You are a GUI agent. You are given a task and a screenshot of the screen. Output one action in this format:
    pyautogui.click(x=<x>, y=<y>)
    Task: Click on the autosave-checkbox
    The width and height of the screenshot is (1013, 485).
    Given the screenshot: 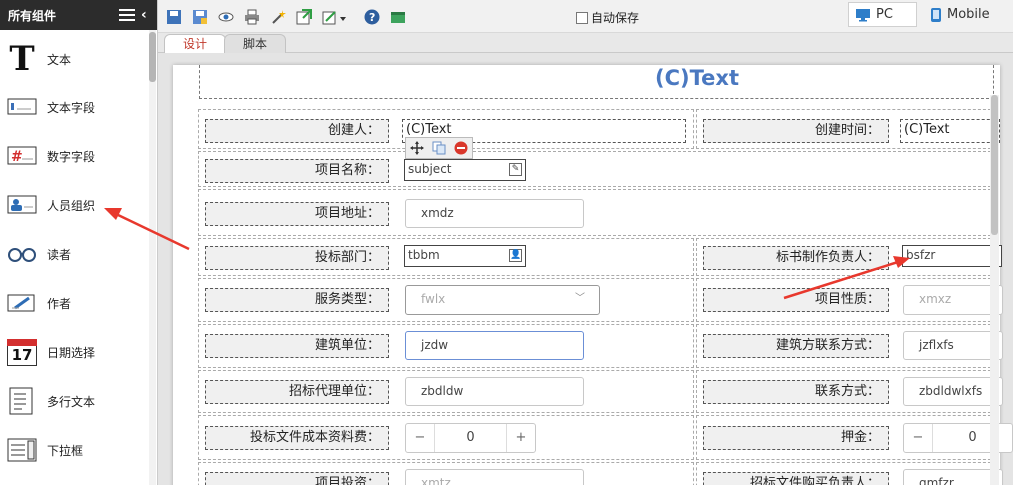 What is the action you would take?
    pyautogui.click(x=582, y=17)
    